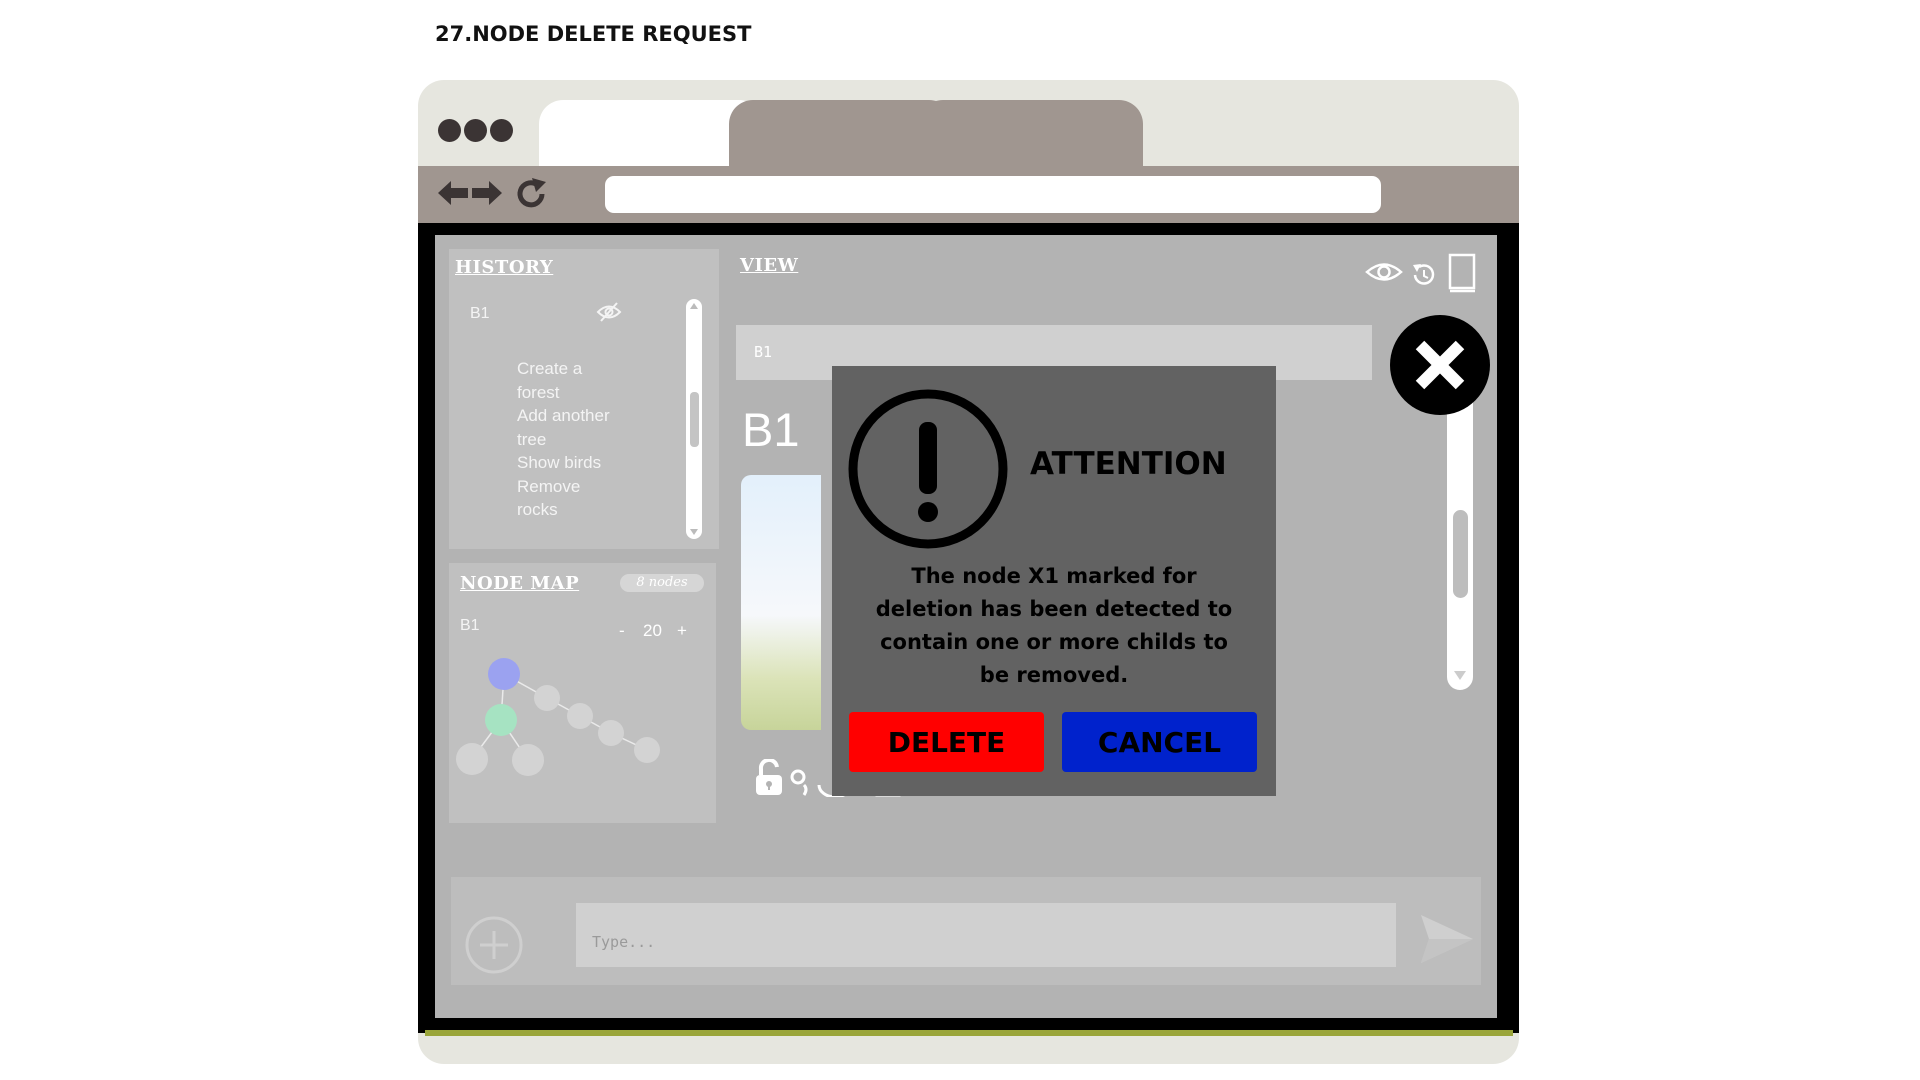 This screenshot has height=1080, width=1920. Describe the element at coordinates (622, 631) in the screenshot. I see `zoom-out-button: -` at that location.